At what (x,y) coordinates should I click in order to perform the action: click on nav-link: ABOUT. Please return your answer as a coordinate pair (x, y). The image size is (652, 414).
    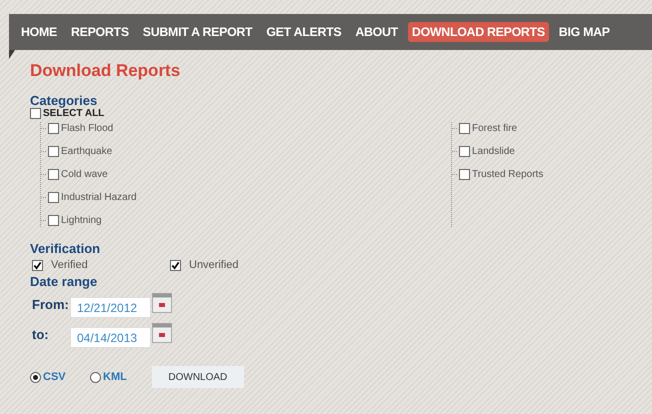
    Looking at the image, I should click on (376, 32).